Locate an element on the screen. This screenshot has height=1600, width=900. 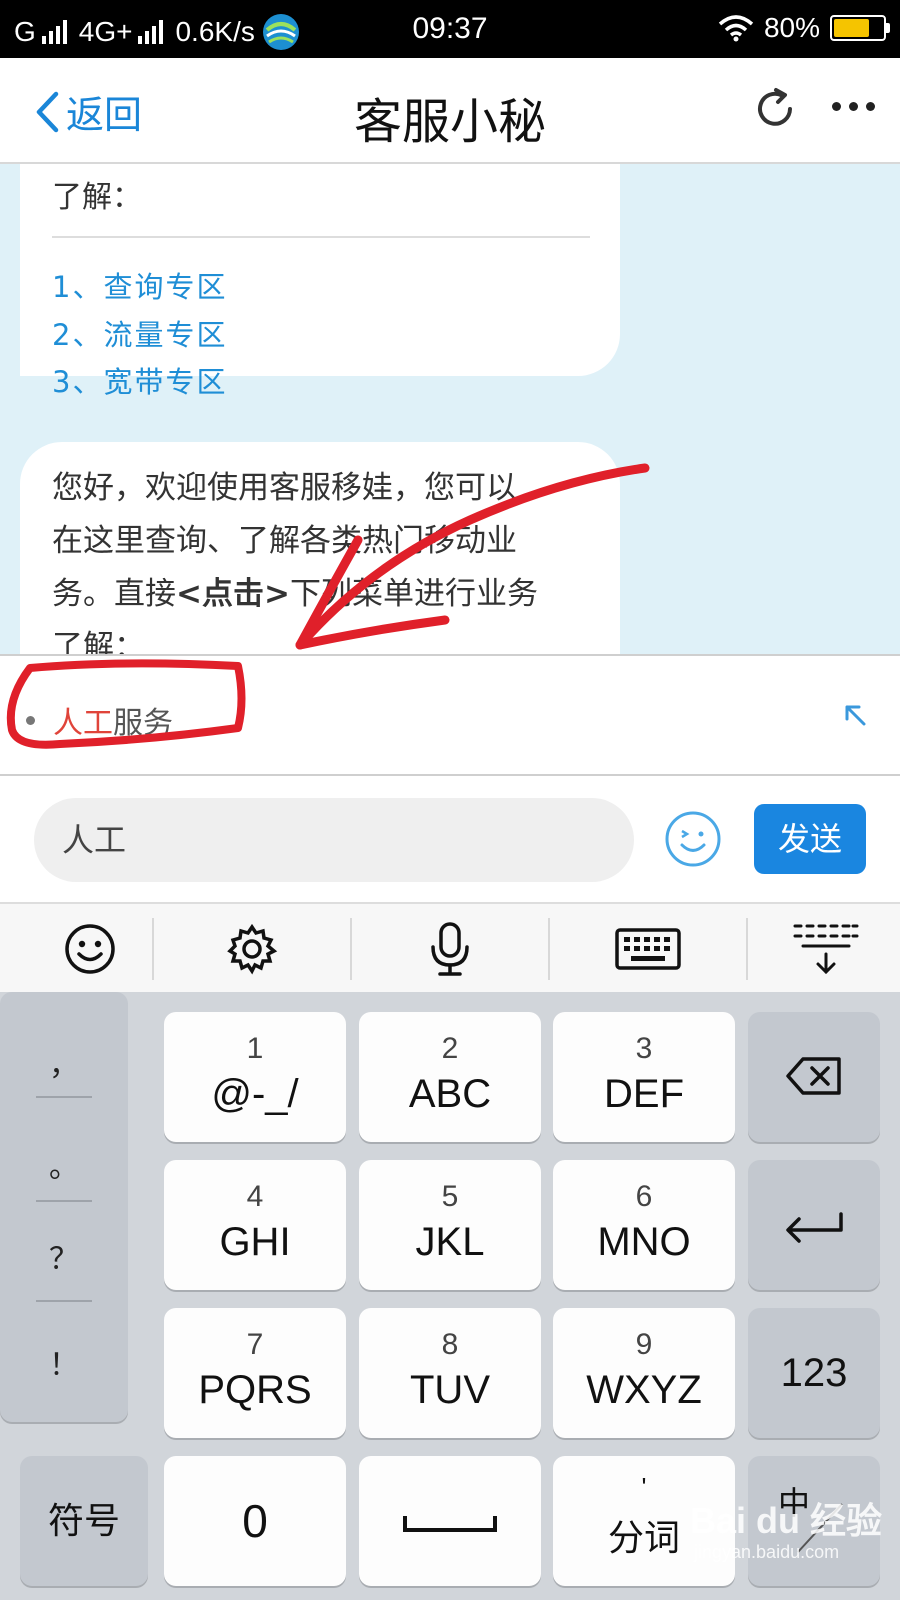
space-key is located at coordinates (450, 1521).